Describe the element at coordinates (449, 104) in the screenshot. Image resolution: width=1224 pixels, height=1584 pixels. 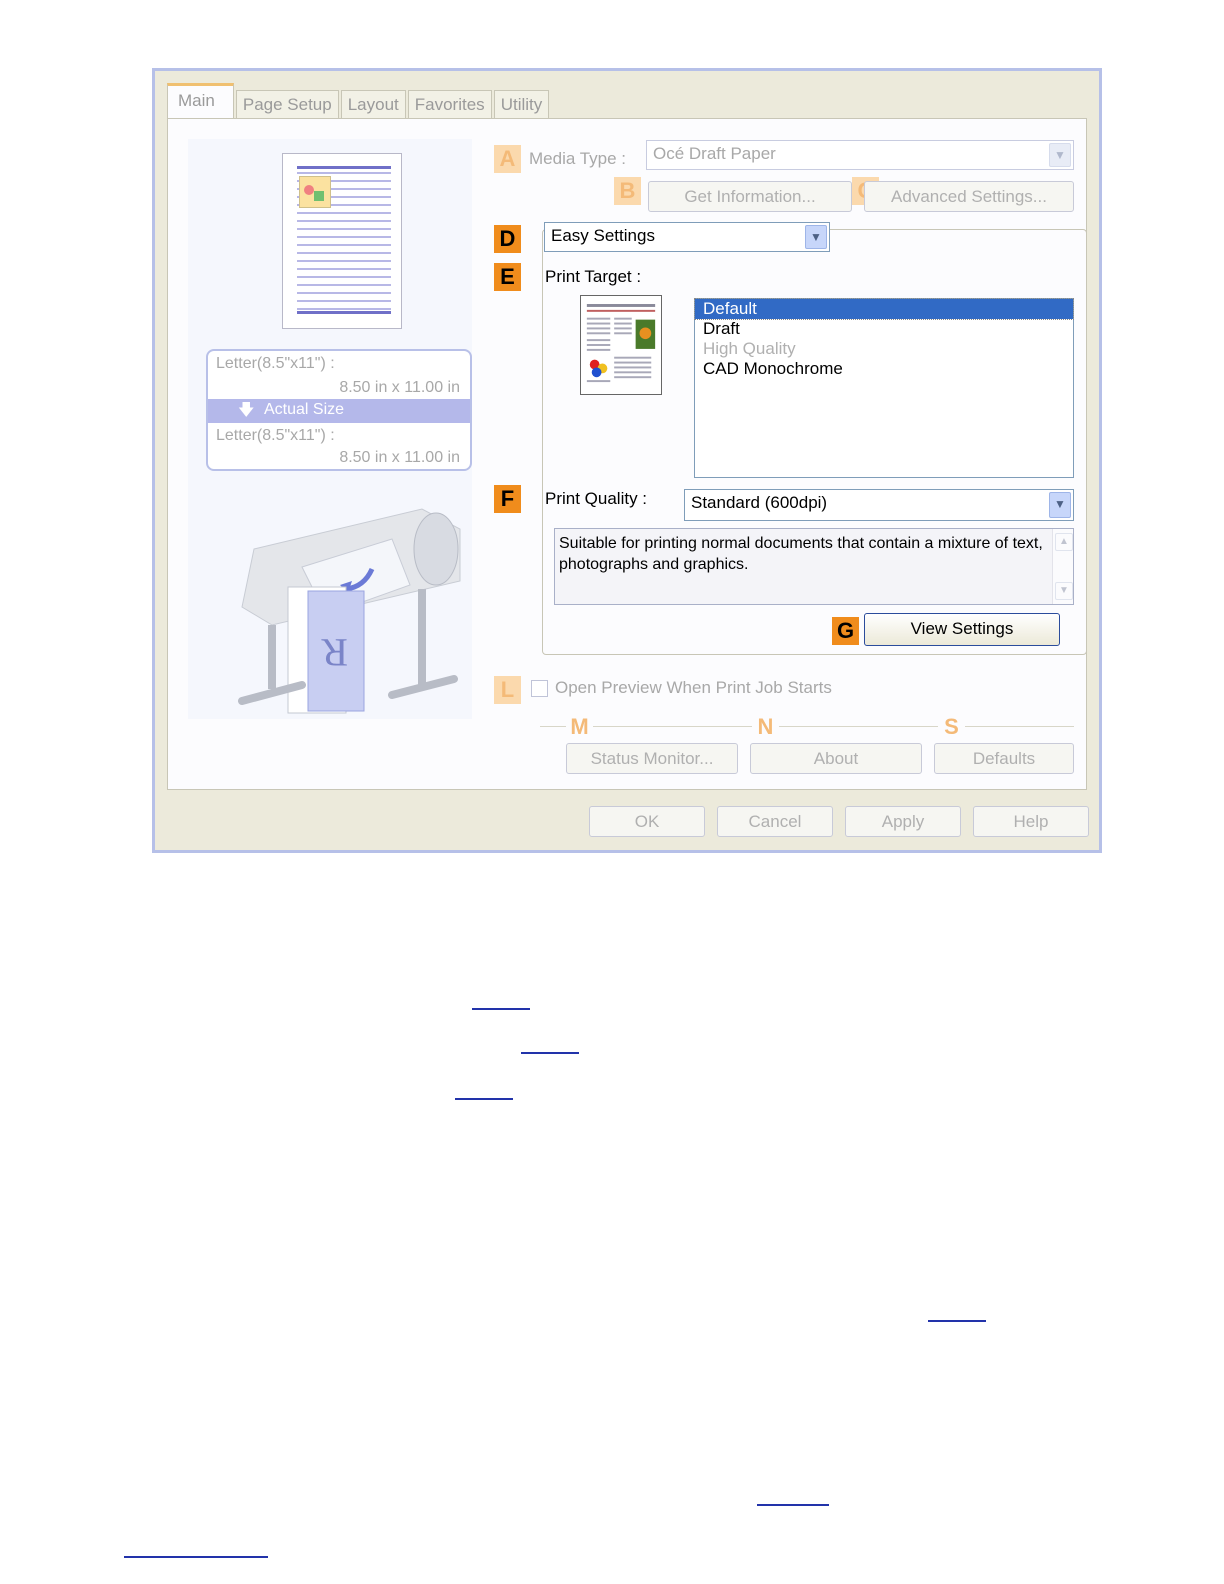
I see `tab-favorites: Favorites` at that location.